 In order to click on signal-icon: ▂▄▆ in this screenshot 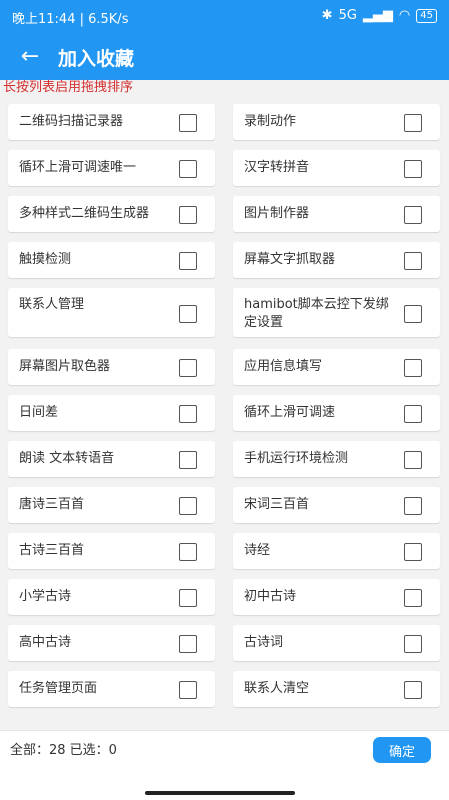, I will do `click(377, 15)`.